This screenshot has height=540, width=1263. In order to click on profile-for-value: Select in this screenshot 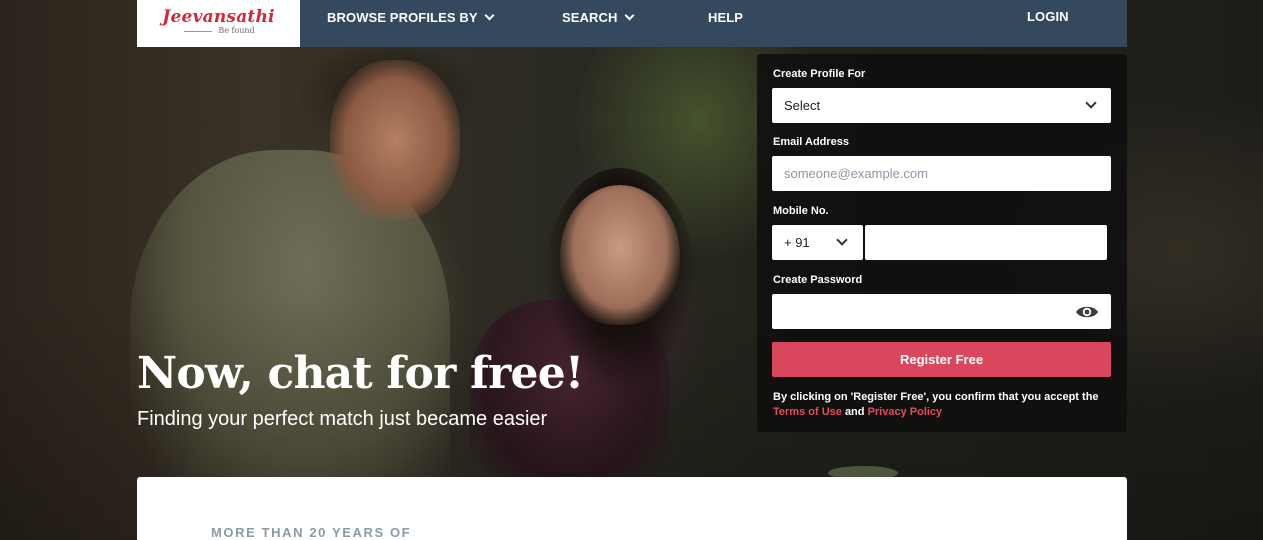, I will do `click(802, 105)`.